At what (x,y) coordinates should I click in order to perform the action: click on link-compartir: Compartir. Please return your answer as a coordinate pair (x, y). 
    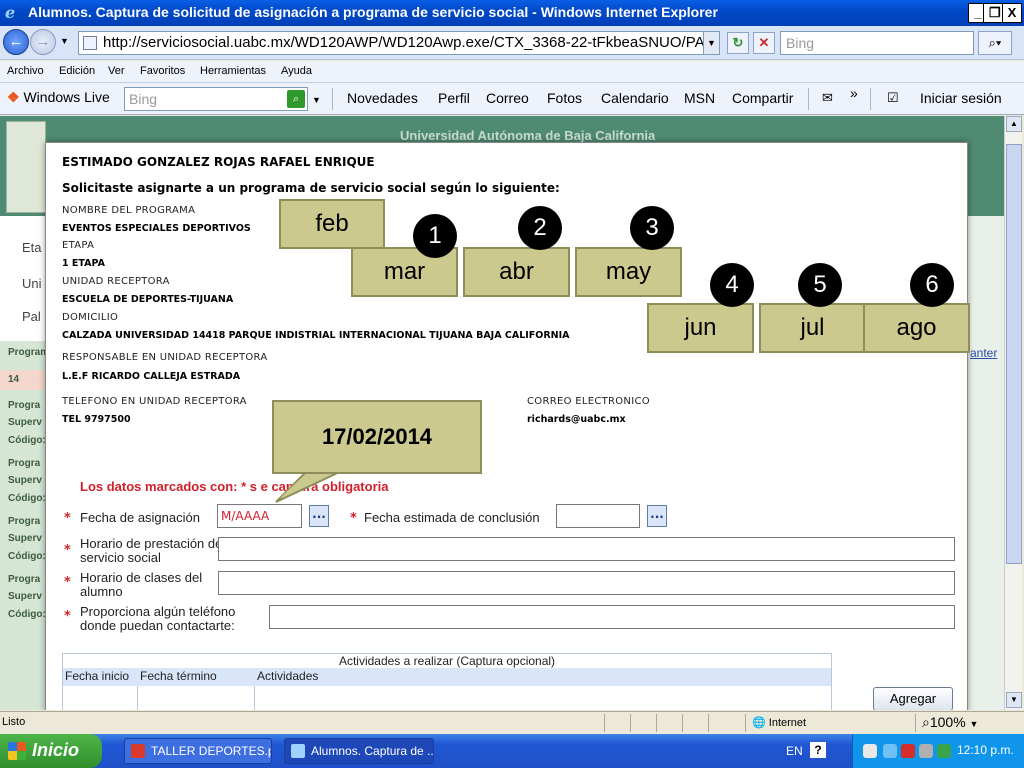
    Looking at the image, I should click on (762, 98).